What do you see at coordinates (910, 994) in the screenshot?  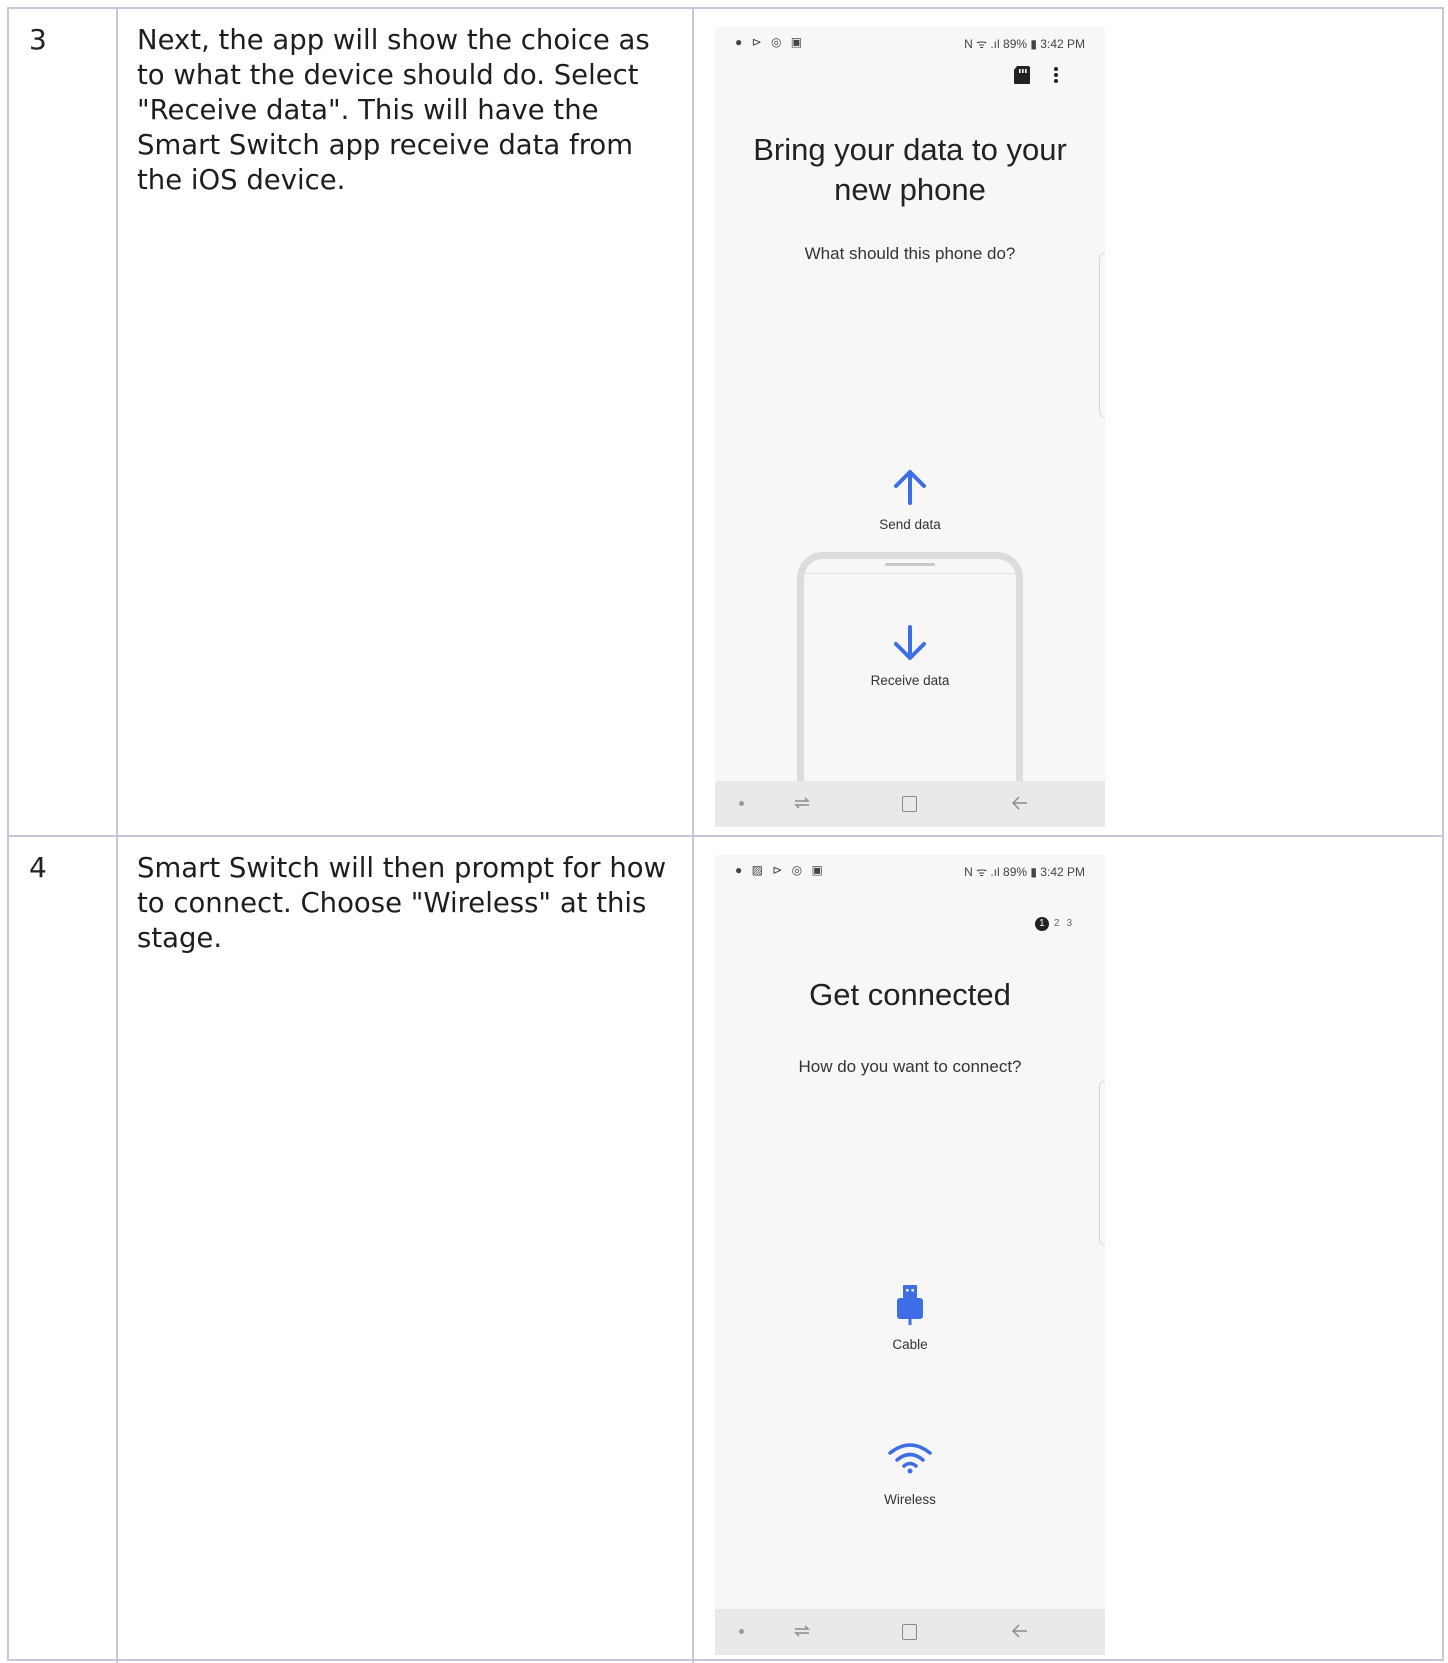 I see `page-title: Get connected` at bounding box center [910, 994].